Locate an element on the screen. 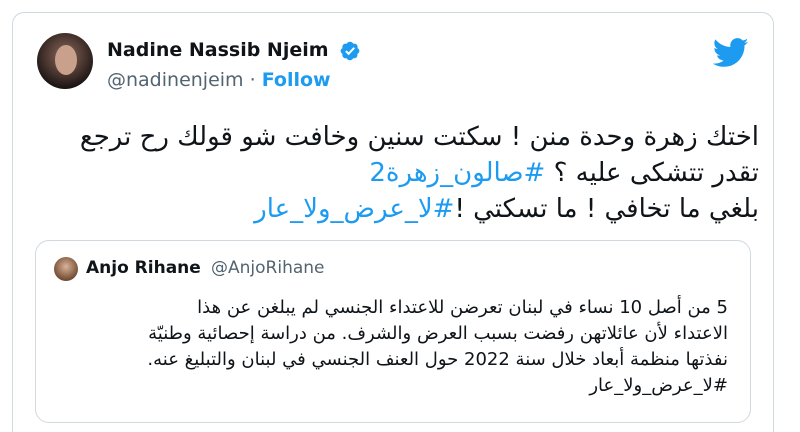 This screenshot has width=800, height=432. verified-badge-icon is located at coordinates (350, 51).